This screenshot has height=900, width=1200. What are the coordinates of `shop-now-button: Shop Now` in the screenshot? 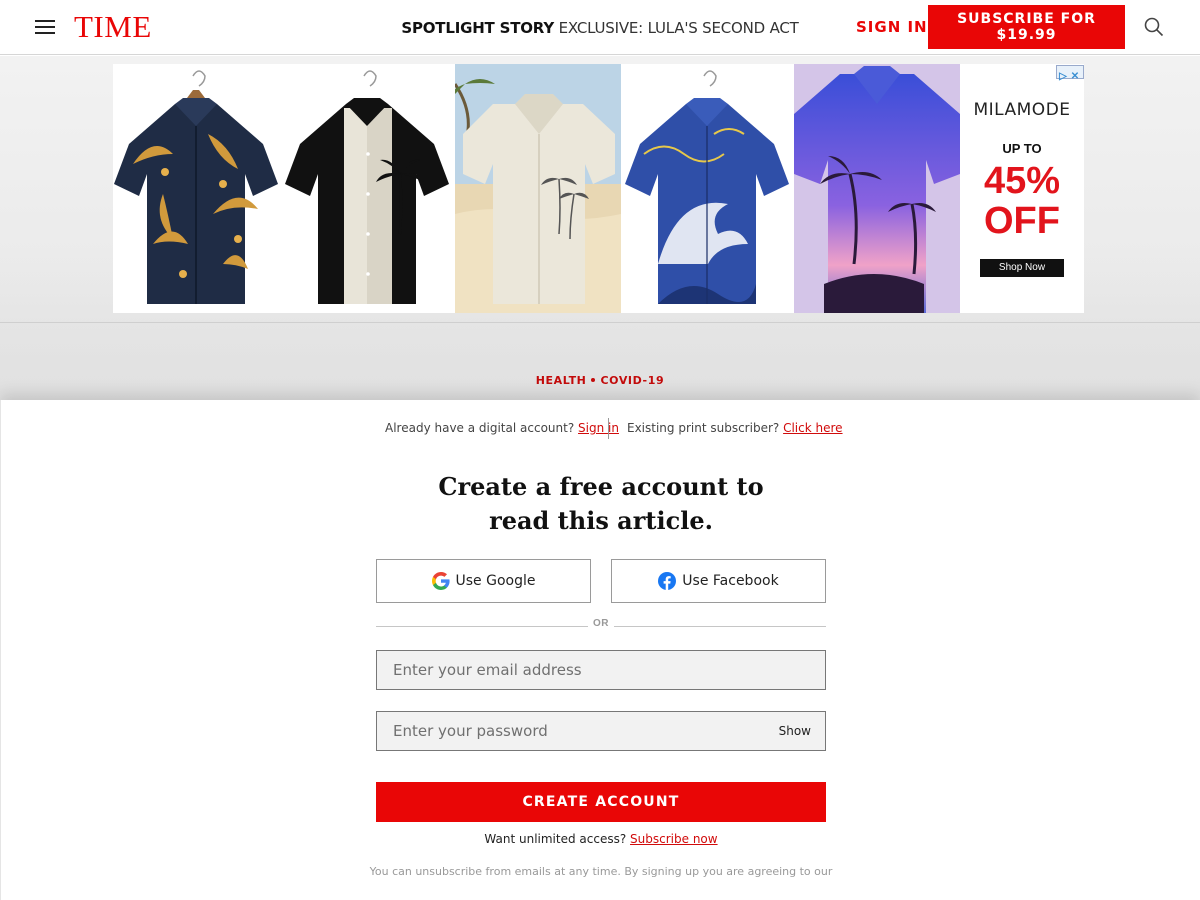 It's located at (1022, 268).